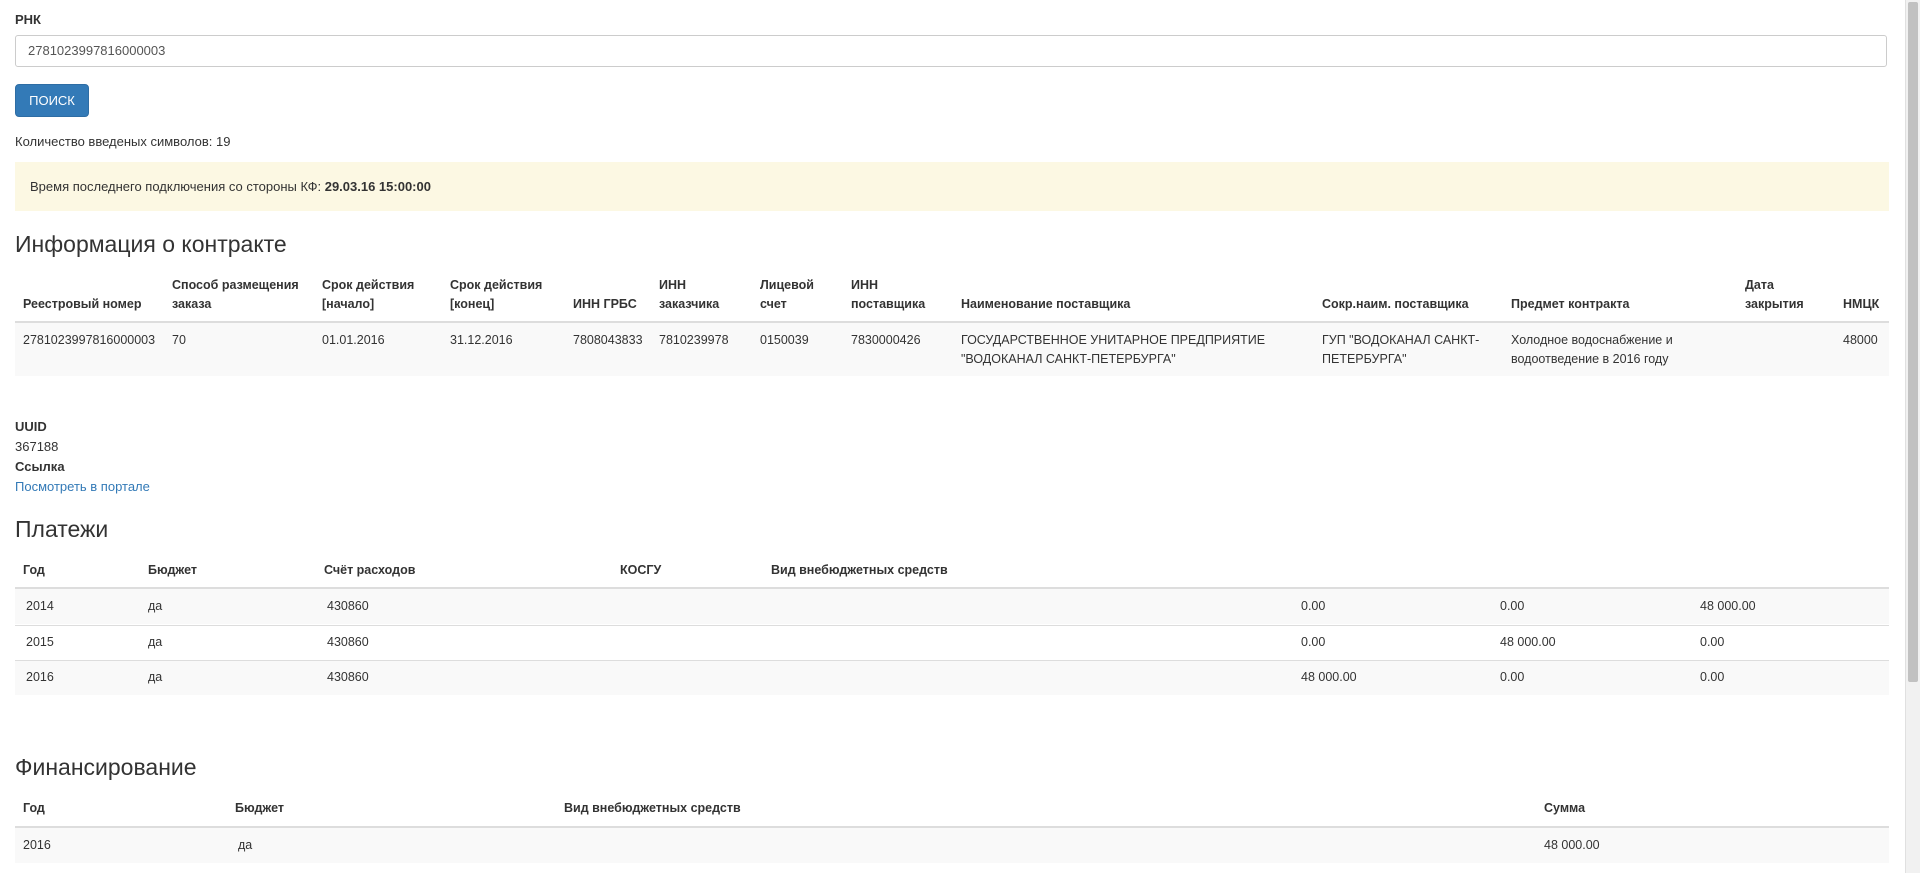 This screenshot has height=873, width=1920. Describe the element at coordinates (1570, 304) in the screenshot. I see `contract-header-cell: Предмет контракта` at that location.